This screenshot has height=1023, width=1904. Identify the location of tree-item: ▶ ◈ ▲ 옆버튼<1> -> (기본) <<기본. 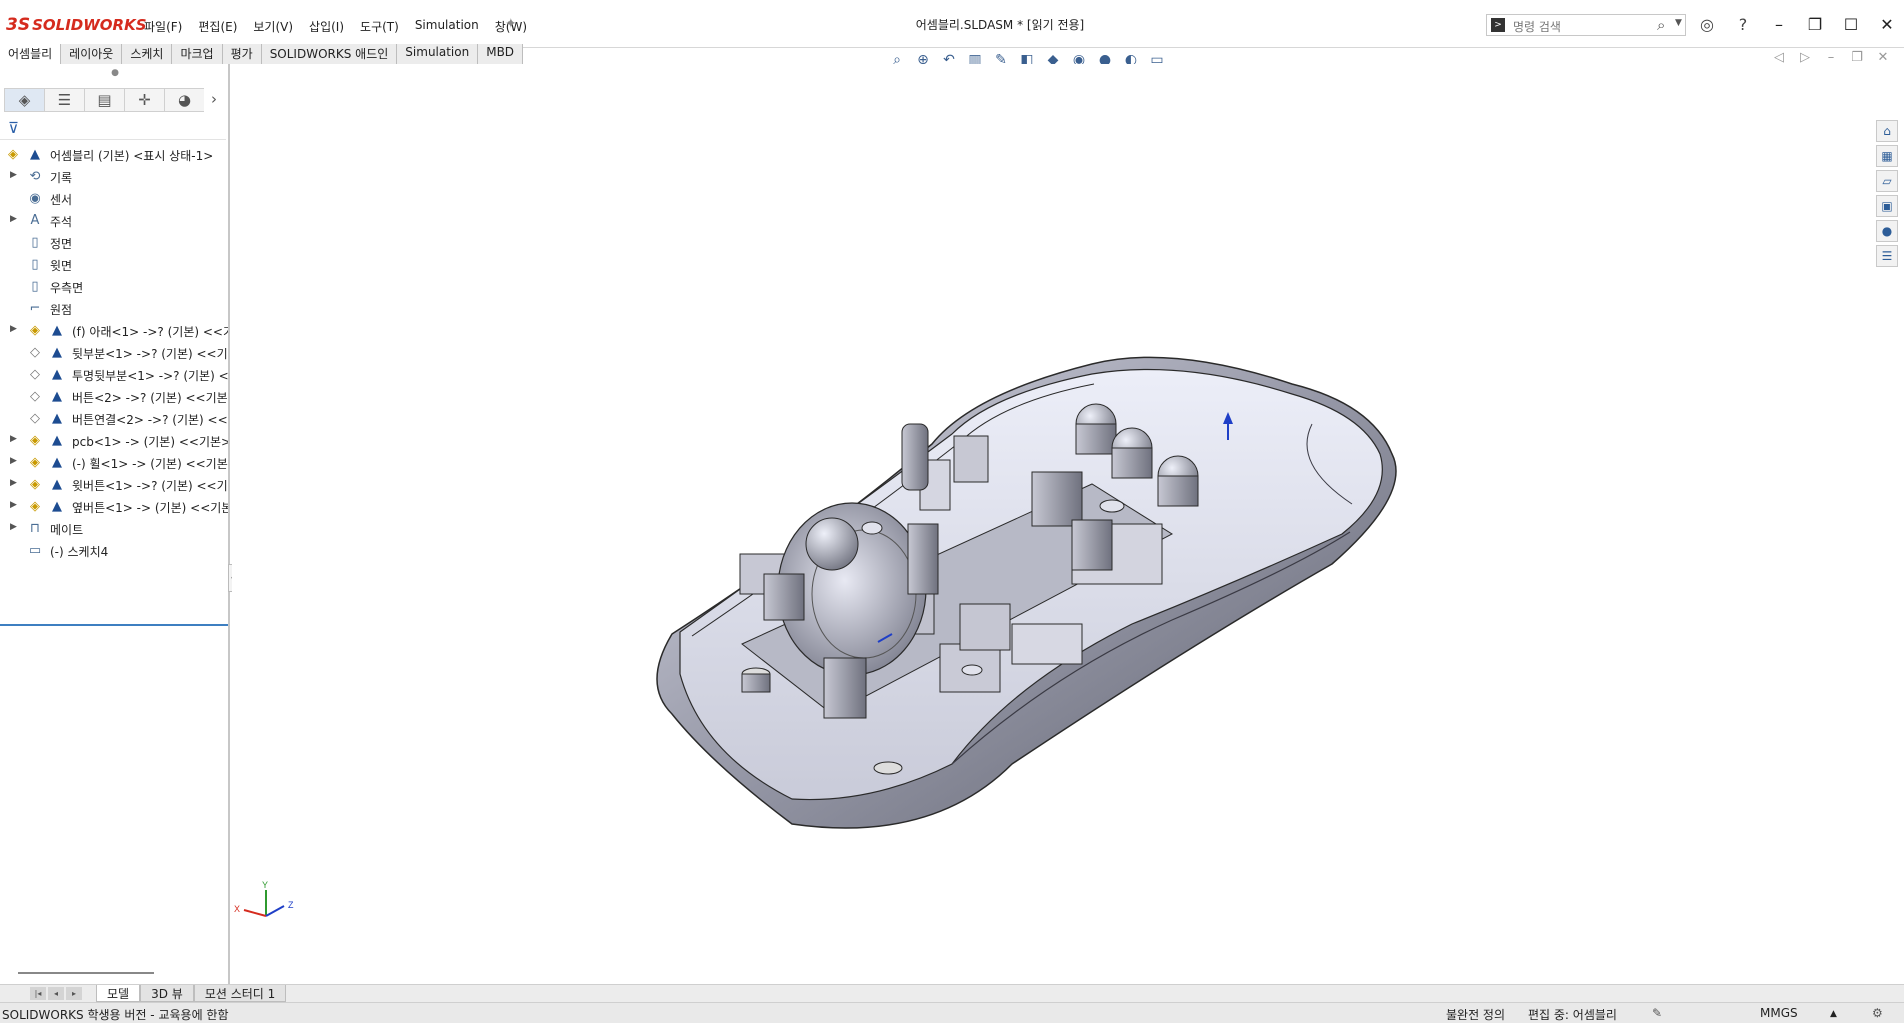
(114, 507).